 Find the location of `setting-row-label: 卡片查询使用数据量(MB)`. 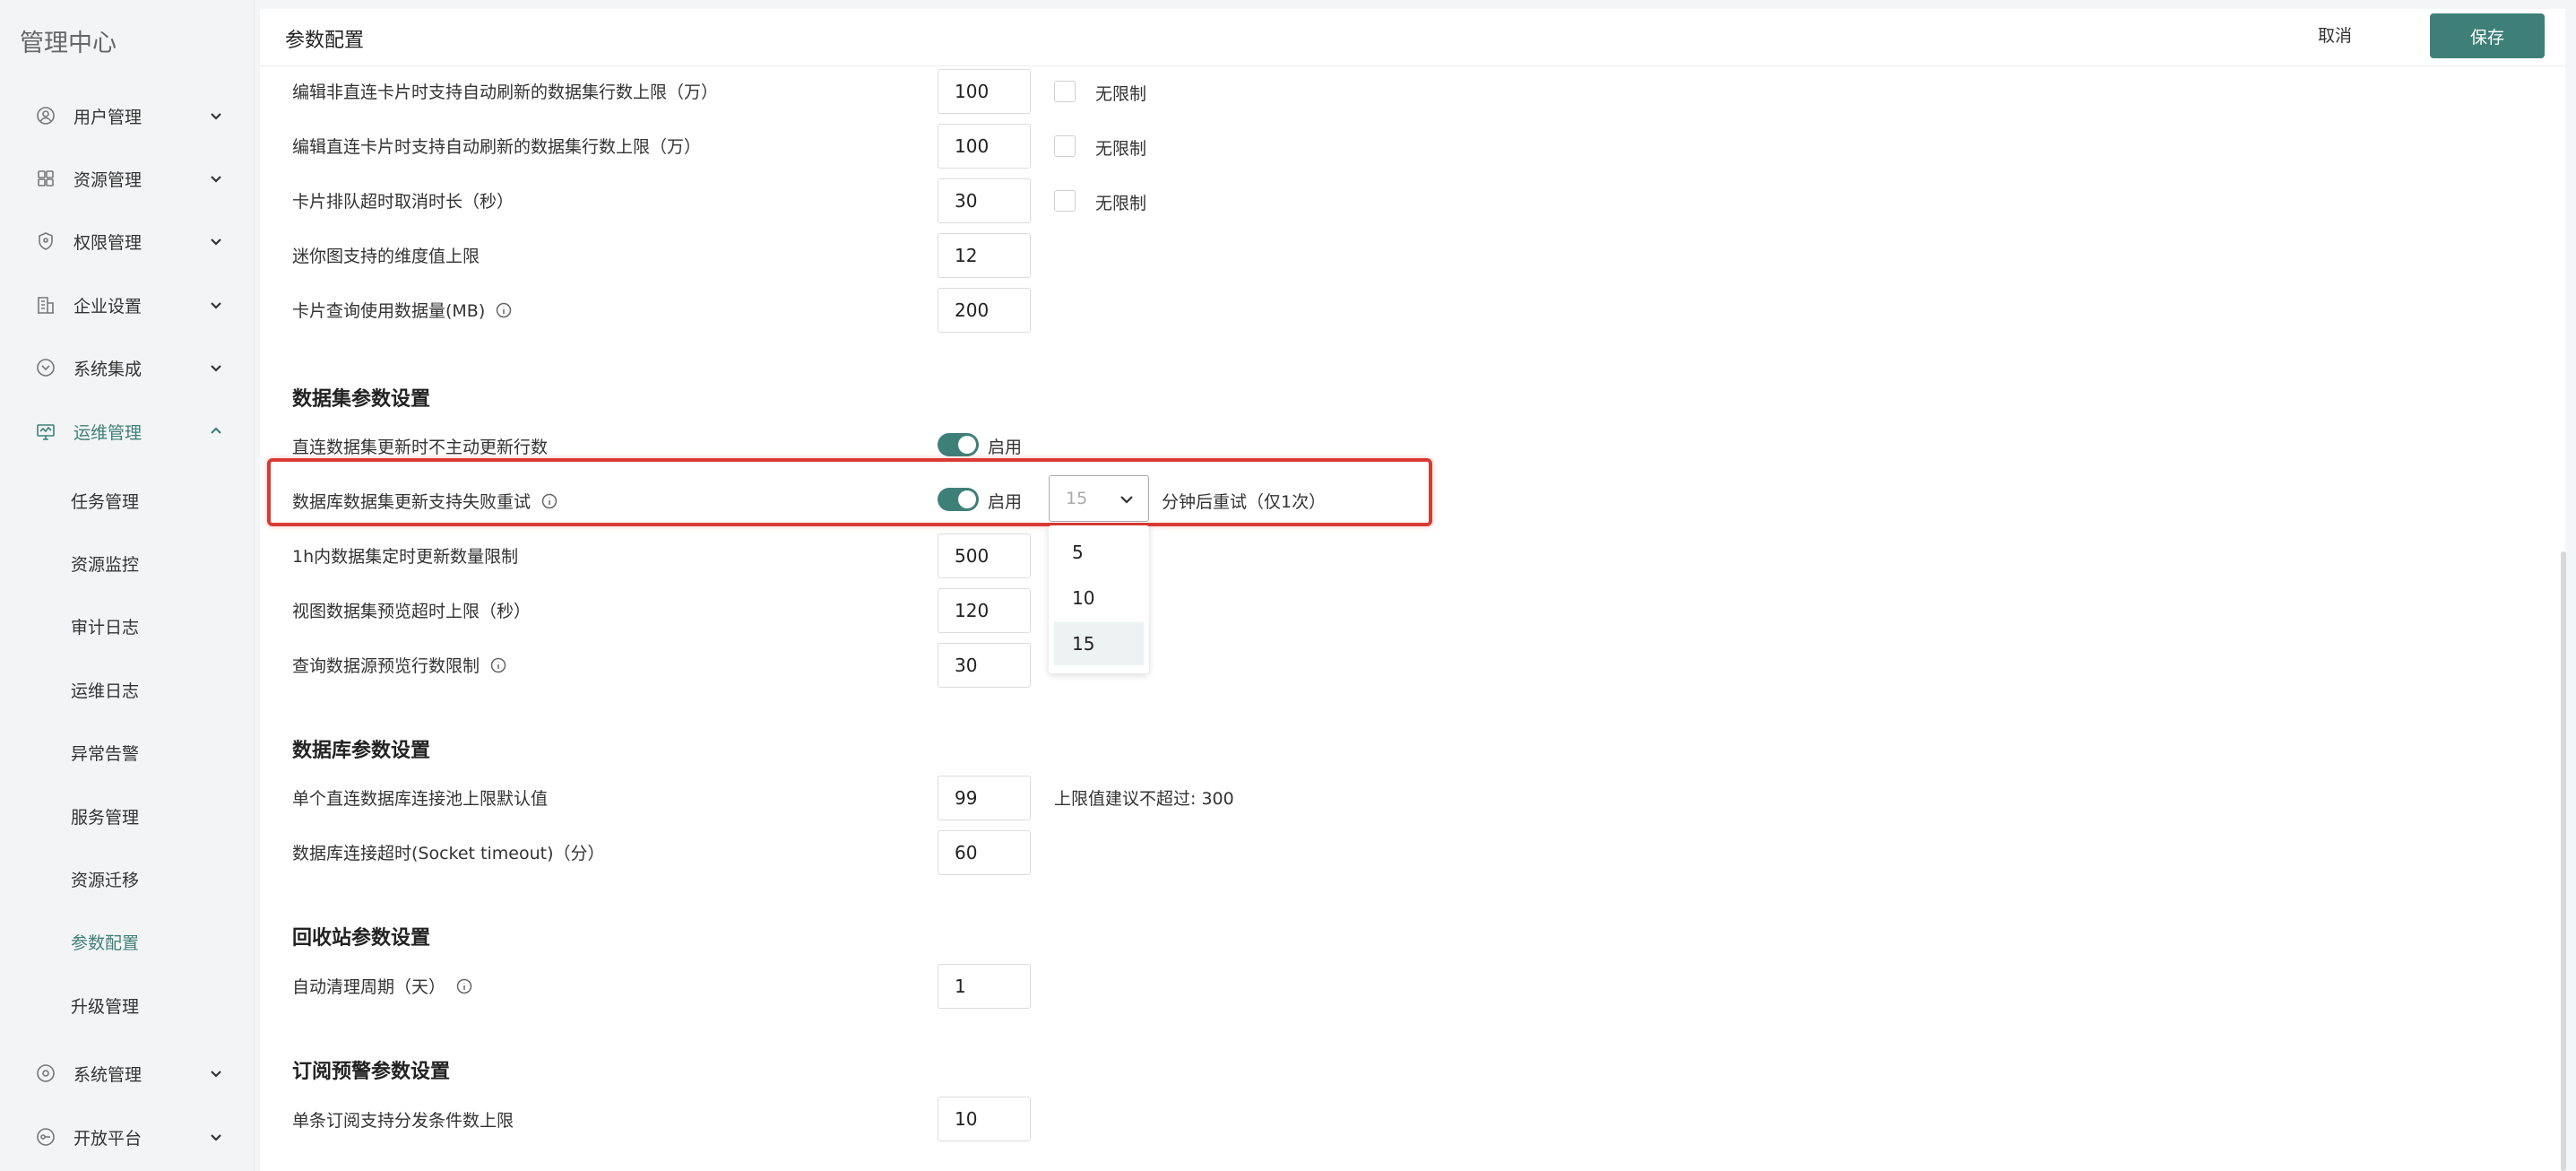

setting-row-label: 卡片查询使用数据量(MB) is located at coordinates (402, 310).